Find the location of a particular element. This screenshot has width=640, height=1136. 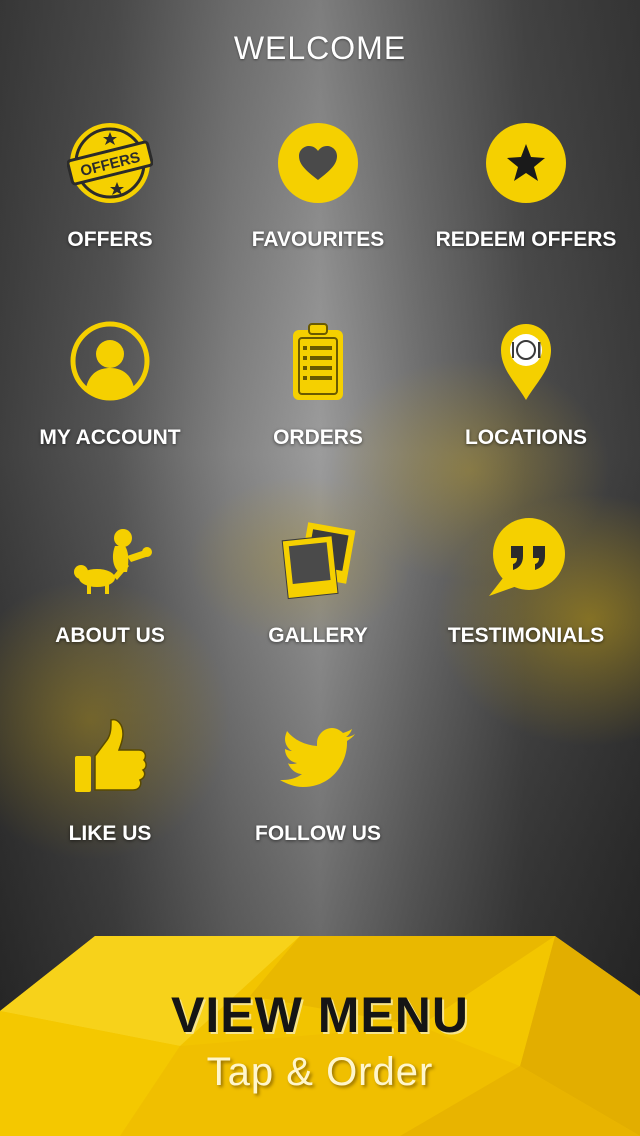

thumbs-up-icon is located at coordinates (110, 757).